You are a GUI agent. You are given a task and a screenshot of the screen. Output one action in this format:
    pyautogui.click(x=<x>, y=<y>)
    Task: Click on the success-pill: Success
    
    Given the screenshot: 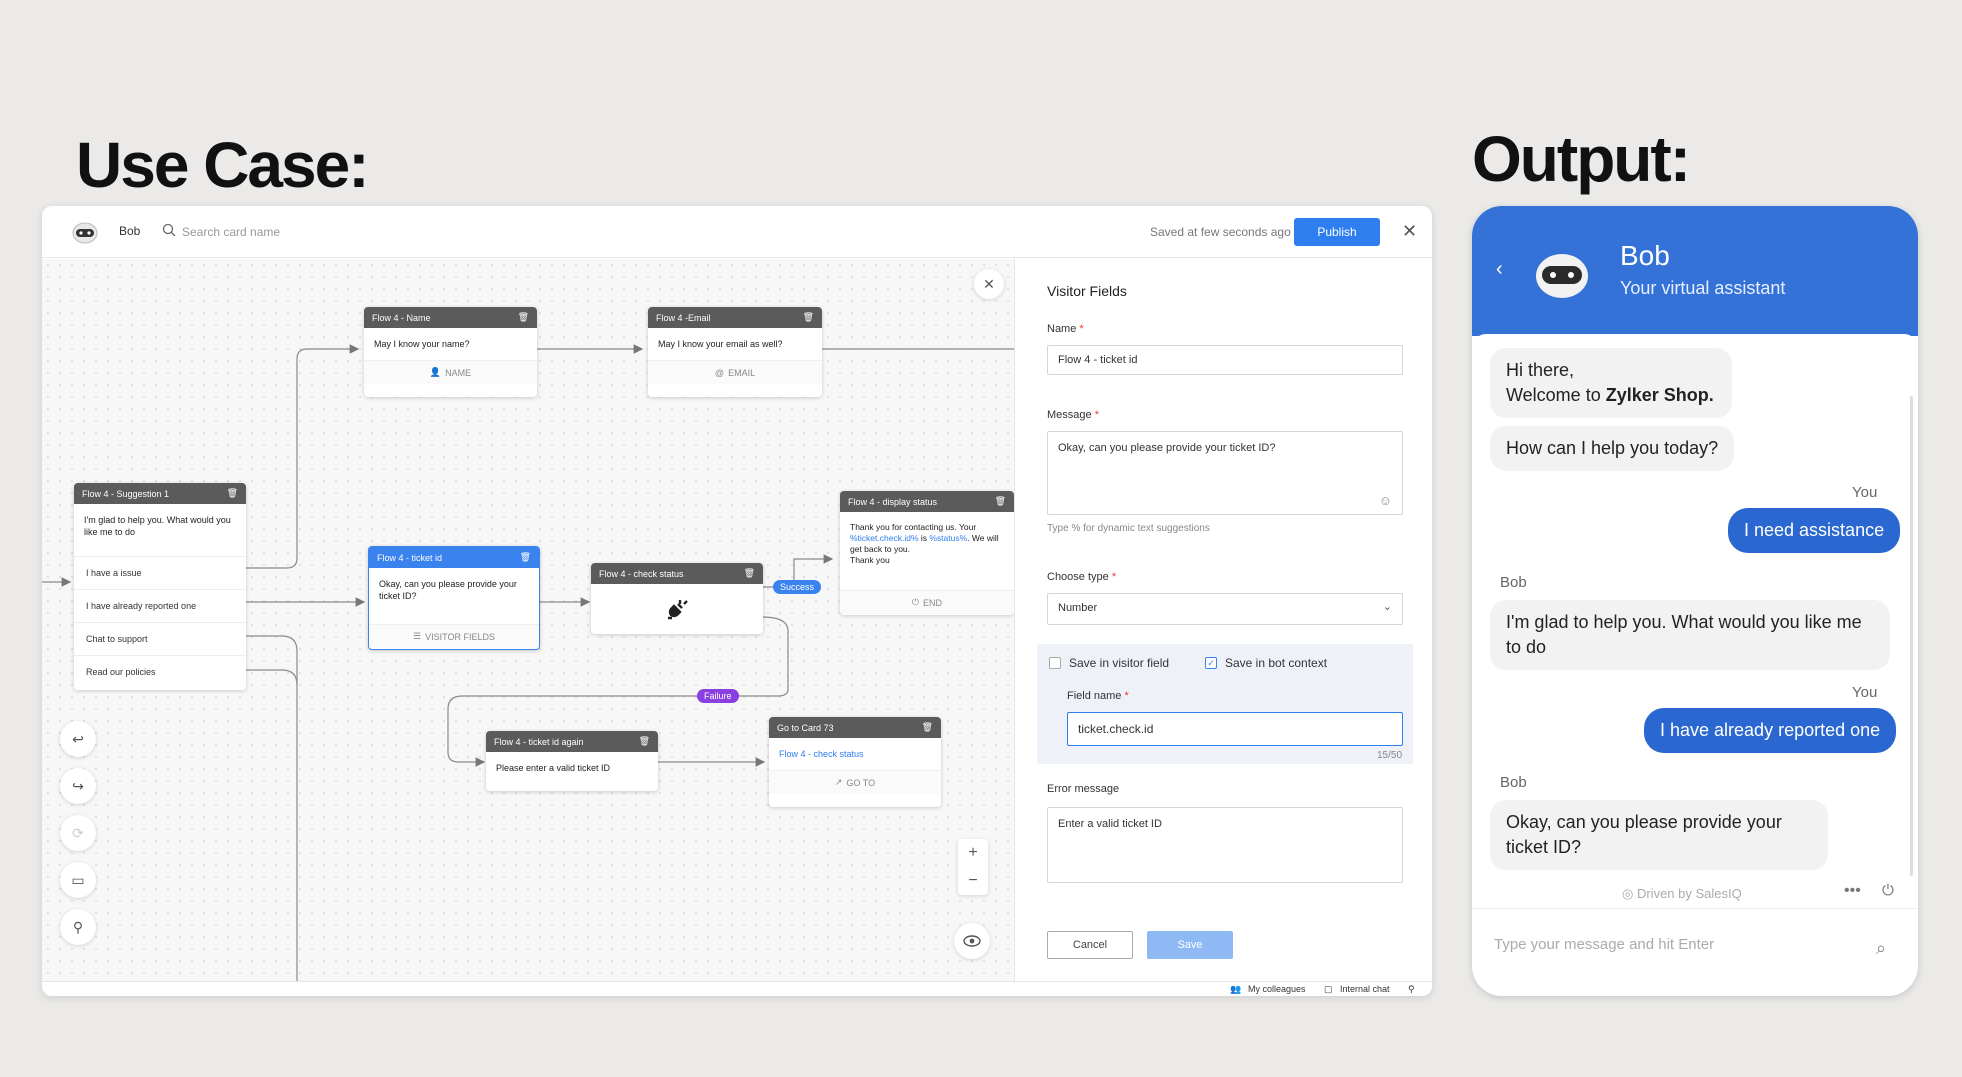 What is the action you would take?
    pyautogui.click(x=797, y=587)
    